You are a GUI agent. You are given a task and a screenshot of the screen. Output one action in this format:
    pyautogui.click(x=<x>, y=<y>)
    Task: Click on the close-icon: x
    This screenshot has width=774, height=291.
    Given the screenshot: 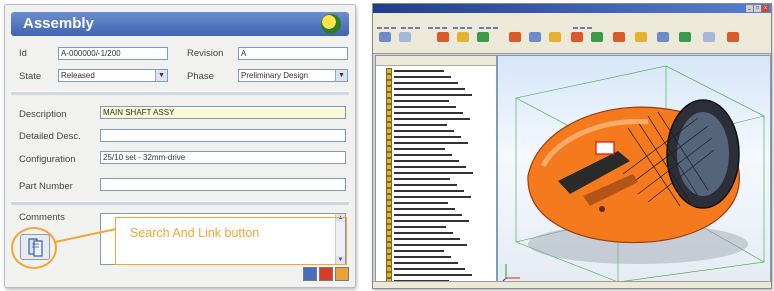 What is the action you would take?
    pyautogui.click(x=765, y=8)
    